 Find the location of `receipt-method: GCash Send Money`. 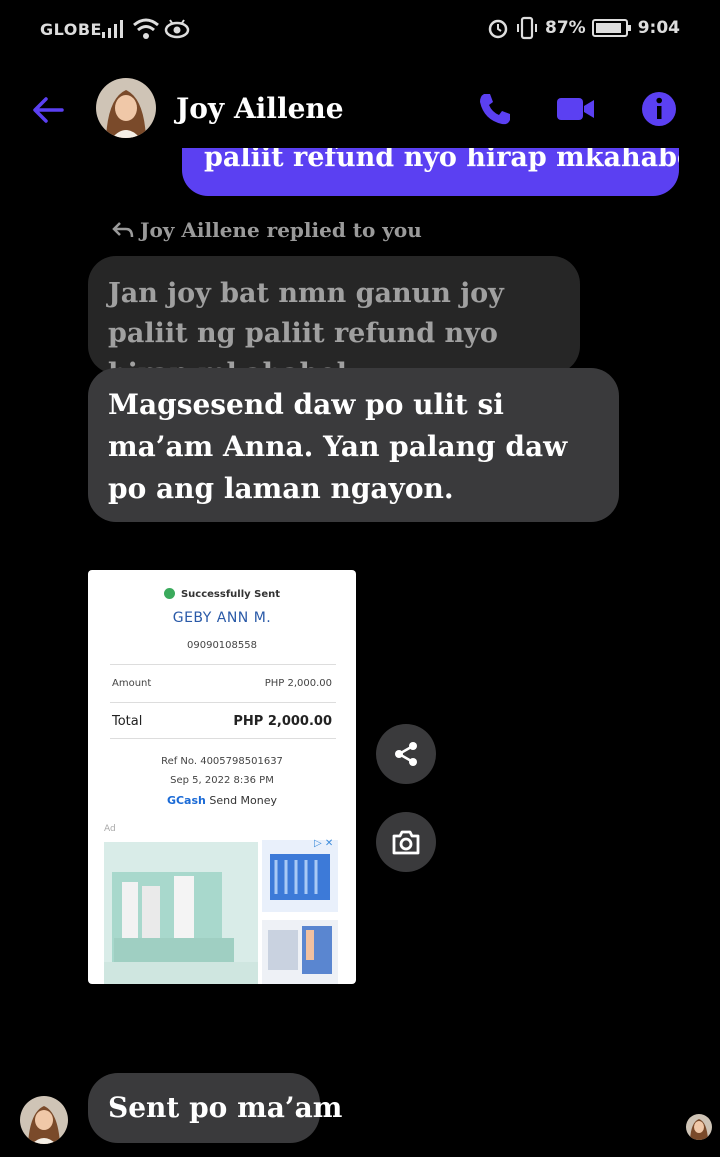

receipt-method: GCash Send Money is located at coordinates (222, 800).